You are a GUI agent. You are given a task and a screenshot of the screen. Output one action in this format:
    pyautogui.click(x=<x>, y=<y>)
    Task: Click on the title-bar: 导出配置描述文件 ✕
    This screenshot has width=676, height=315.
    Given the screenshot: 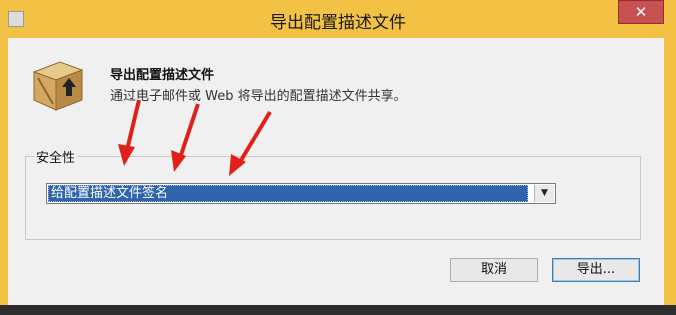 What is the action you would take?
    pyautogui.click(x=338, y=19)
    